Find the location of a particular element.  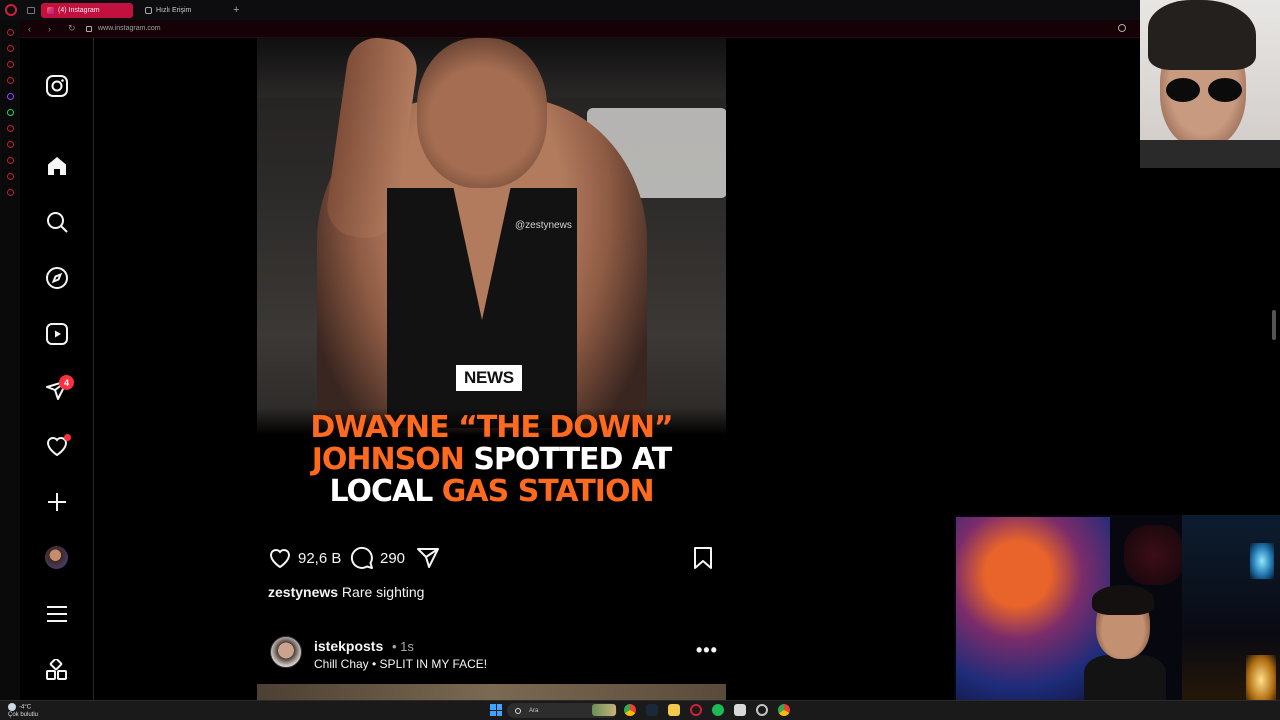

steam-icon is located at coordinates (652, 710).